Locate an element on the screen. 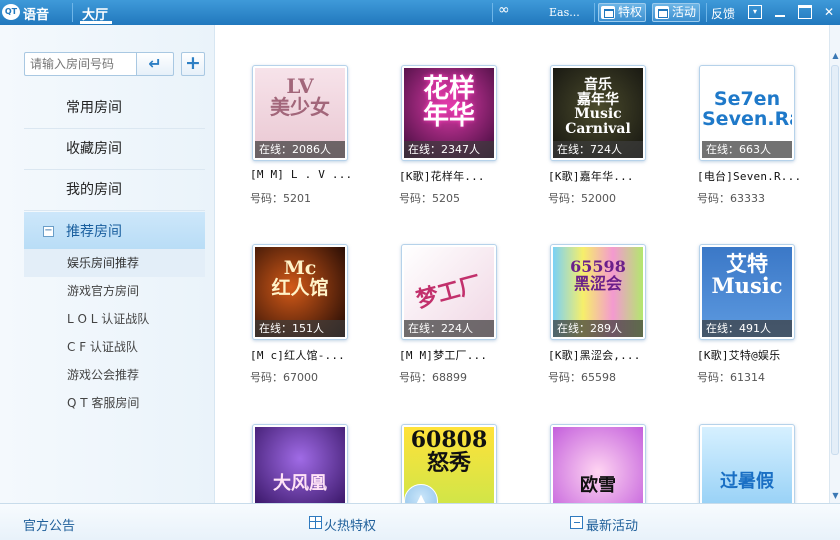 The width and height of the screenshot is (840, 540). maximize-button is located at coordinates (805, 12).